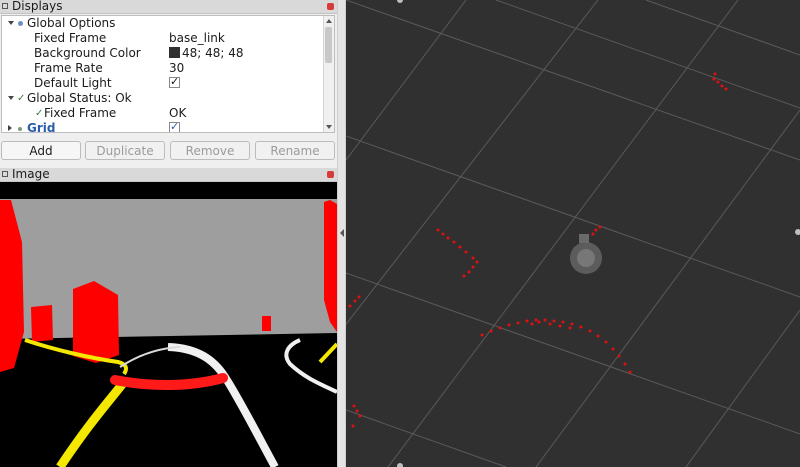  What do you see at coordinates (197, 38) in the screenshot?
I see `fixed-frame-value: base_link` at bounding box center [197, 38].